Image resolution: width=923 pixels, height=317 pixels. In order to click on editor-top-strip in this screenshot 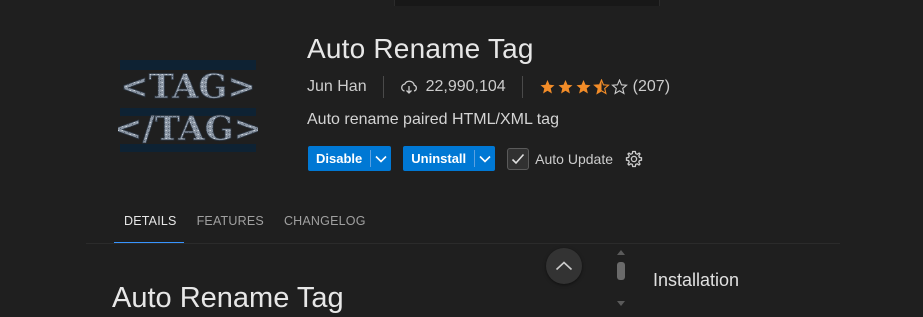, I will do `click(461, 3)`.